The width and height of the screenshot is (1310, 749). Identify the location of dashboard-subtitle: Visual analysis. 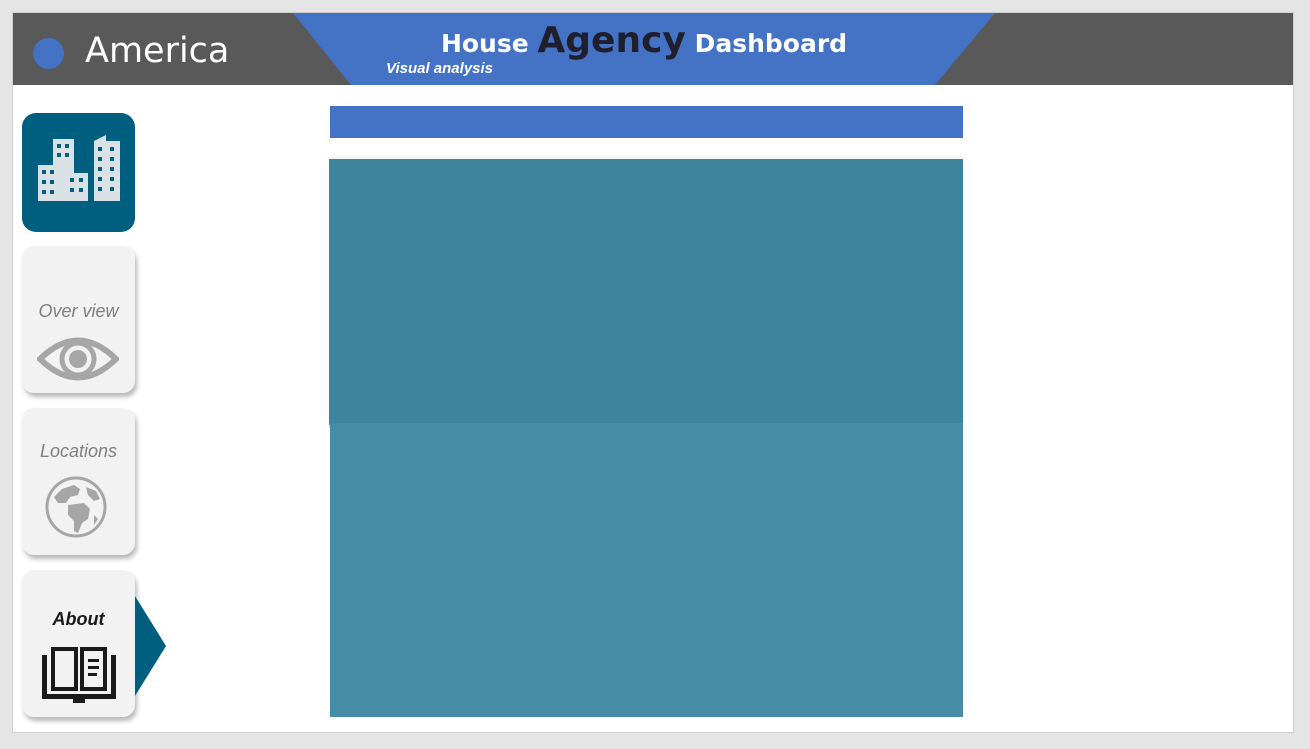
(440, 68).